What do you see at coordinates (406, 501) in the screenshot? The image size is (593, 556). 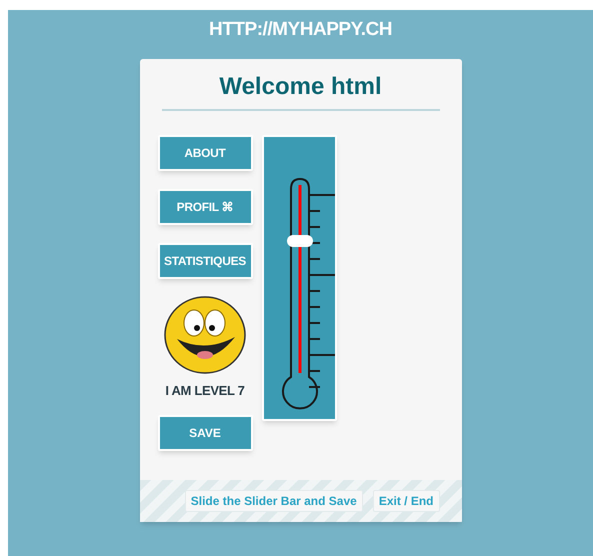 I see `footer-link: Exit / End` at bounding box center [406, 501].